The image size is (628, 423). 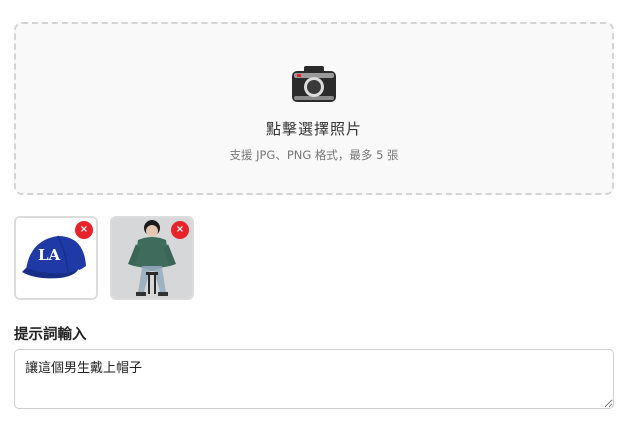 What do you see at coordinates (80, 272) in the screenshot?
I see `svg-text: 47` at bounding box center [80, 272].